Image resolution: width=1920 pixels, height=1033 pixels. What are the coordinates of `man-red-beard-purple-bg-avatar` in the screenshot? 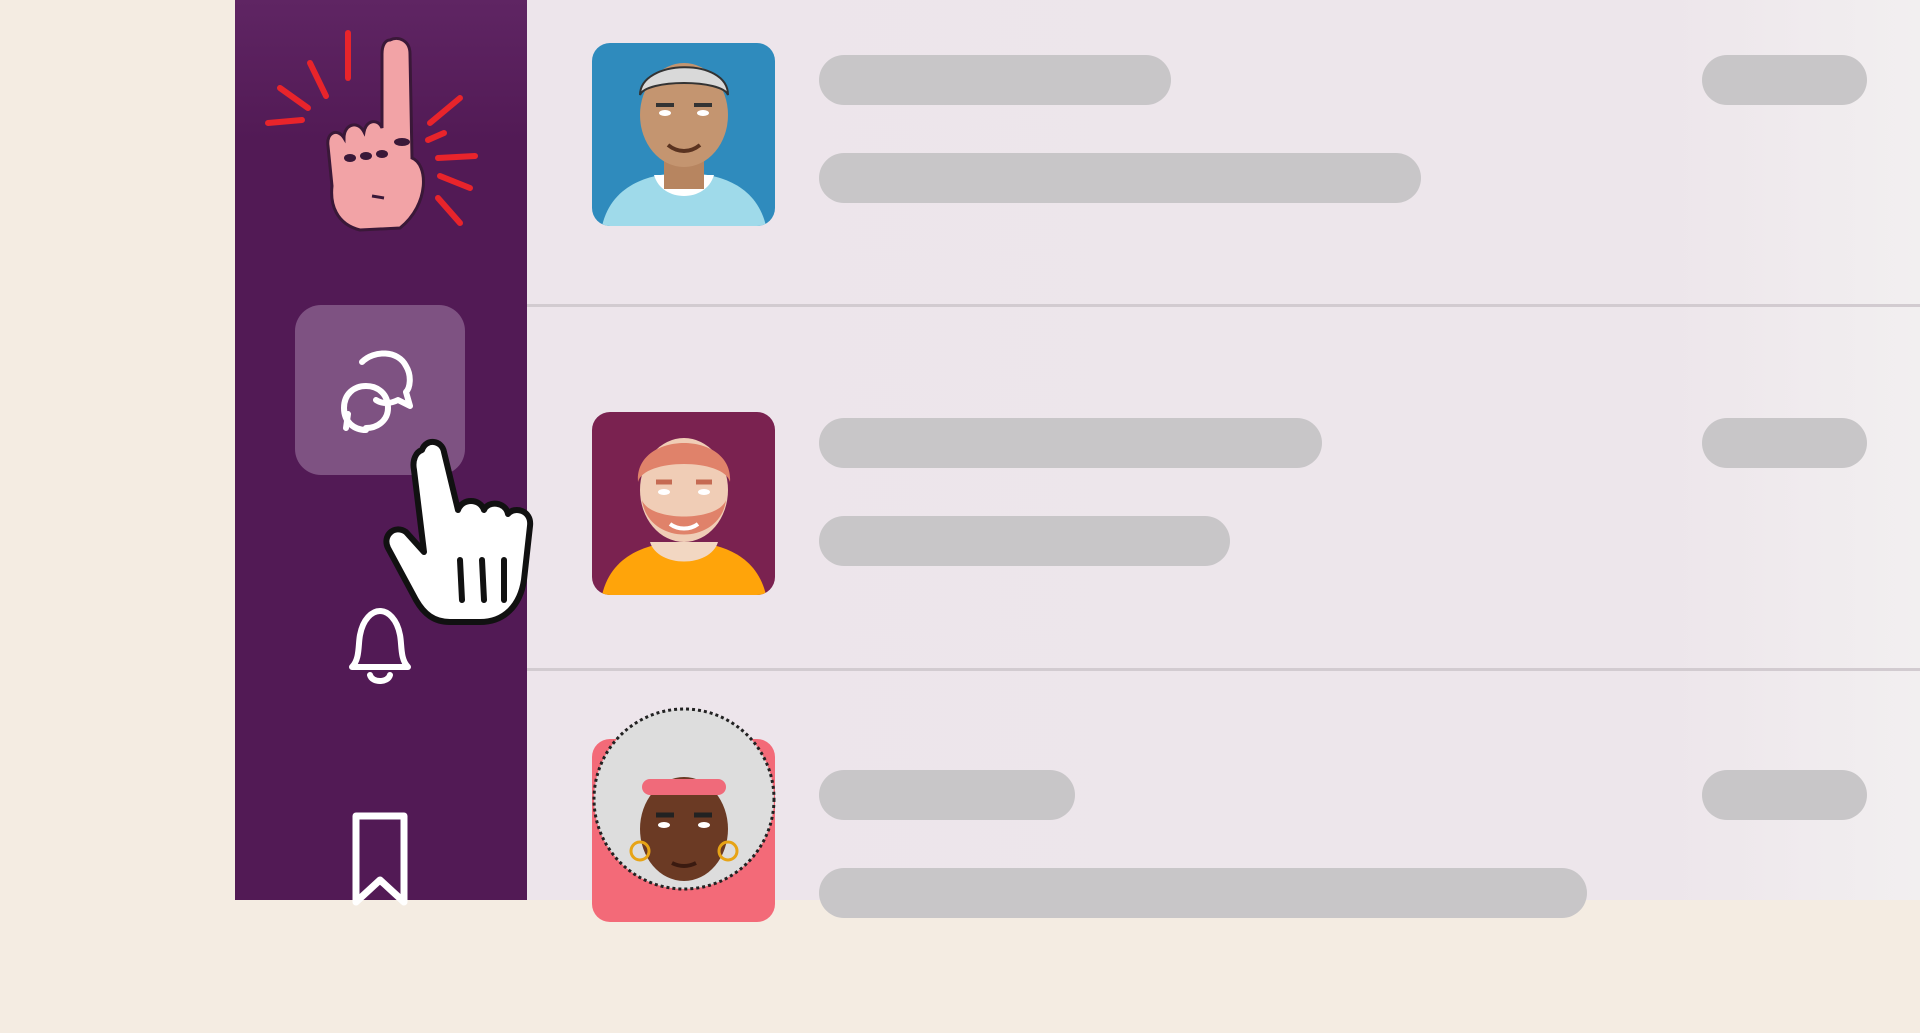 It's located at (683, 503).